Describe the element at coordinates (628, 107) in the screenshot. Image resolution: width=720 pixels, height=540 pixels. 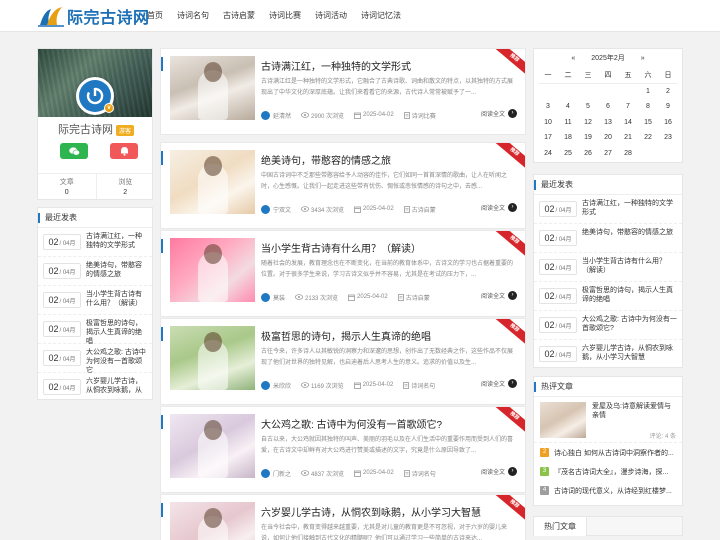
I see `calendar-day: 7` at that location.